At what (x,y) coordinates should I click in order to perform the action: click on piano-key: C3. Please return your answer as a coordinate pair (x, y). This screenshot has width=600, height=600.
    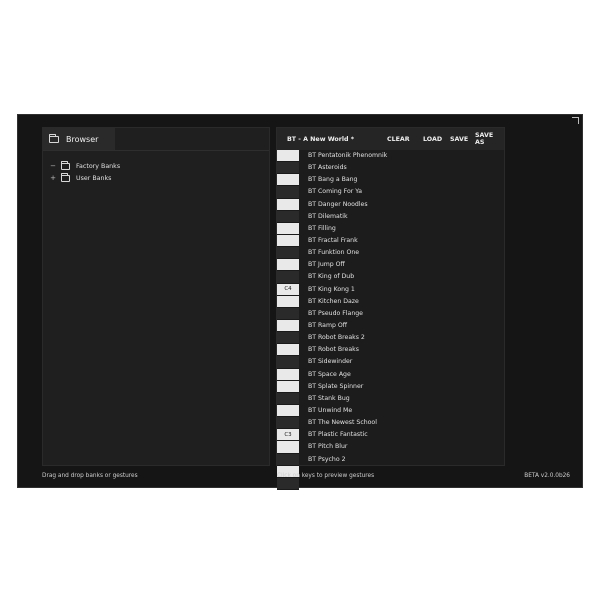
    Looking at the image, I should click on (288, 435).